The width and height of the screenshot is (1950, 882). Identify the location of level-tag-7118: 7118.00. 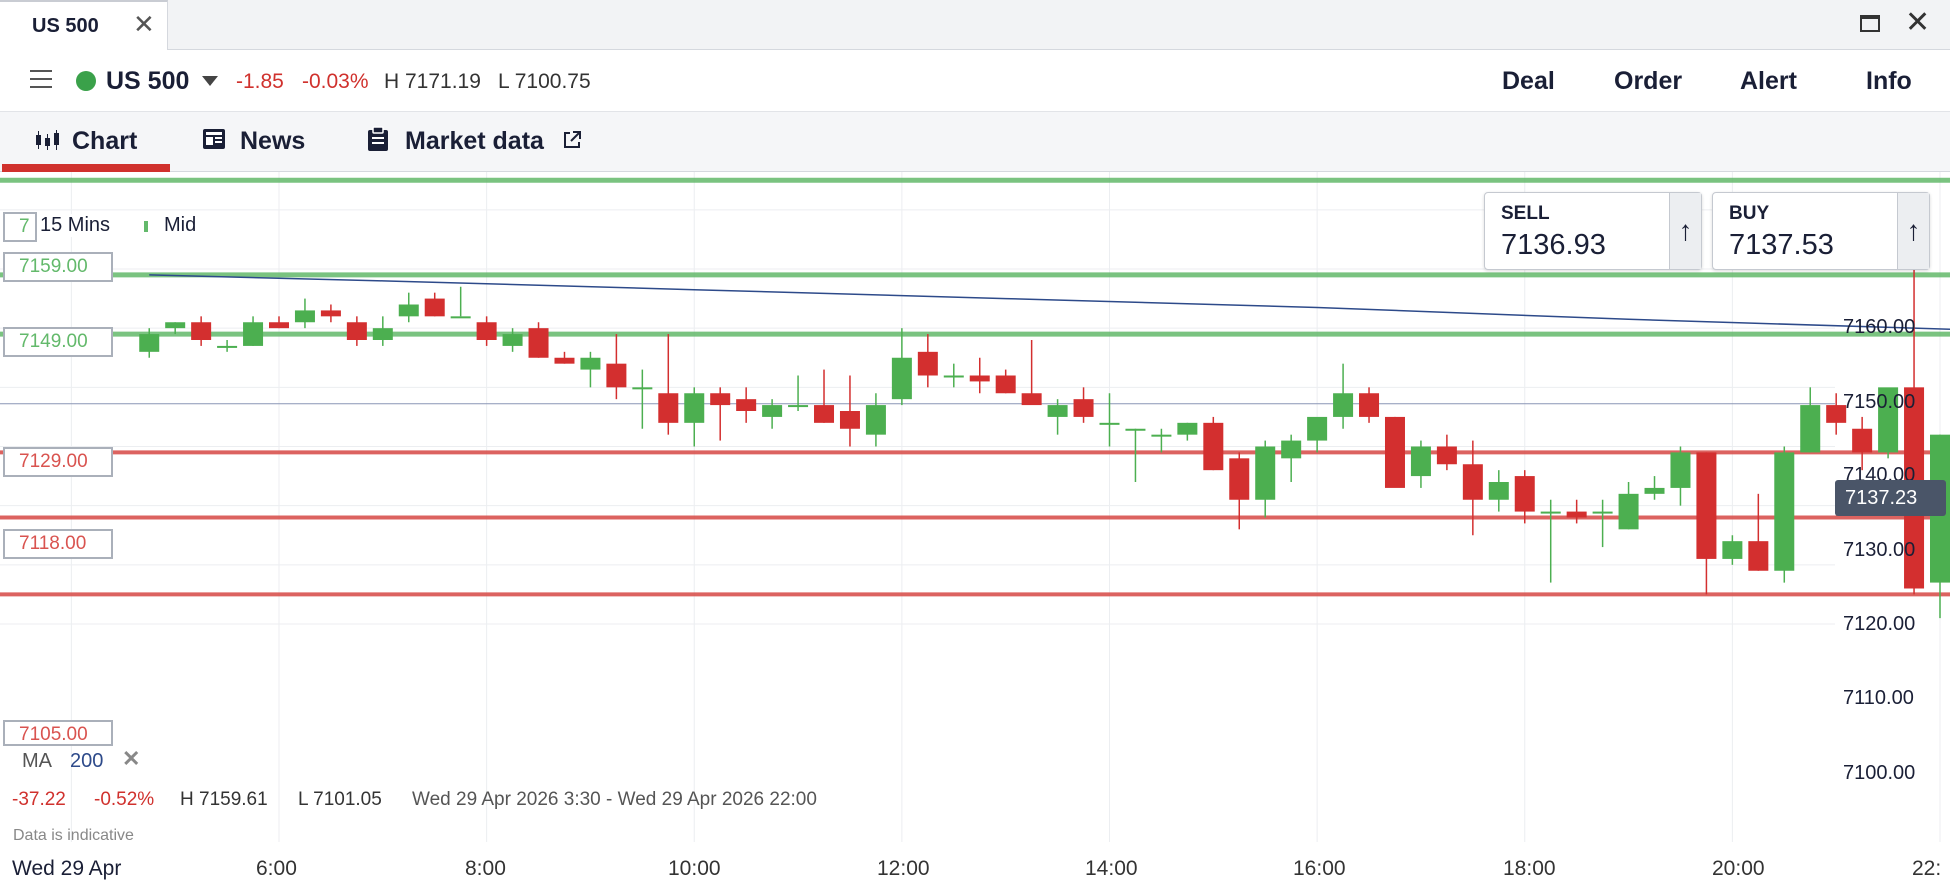
(58, 544).